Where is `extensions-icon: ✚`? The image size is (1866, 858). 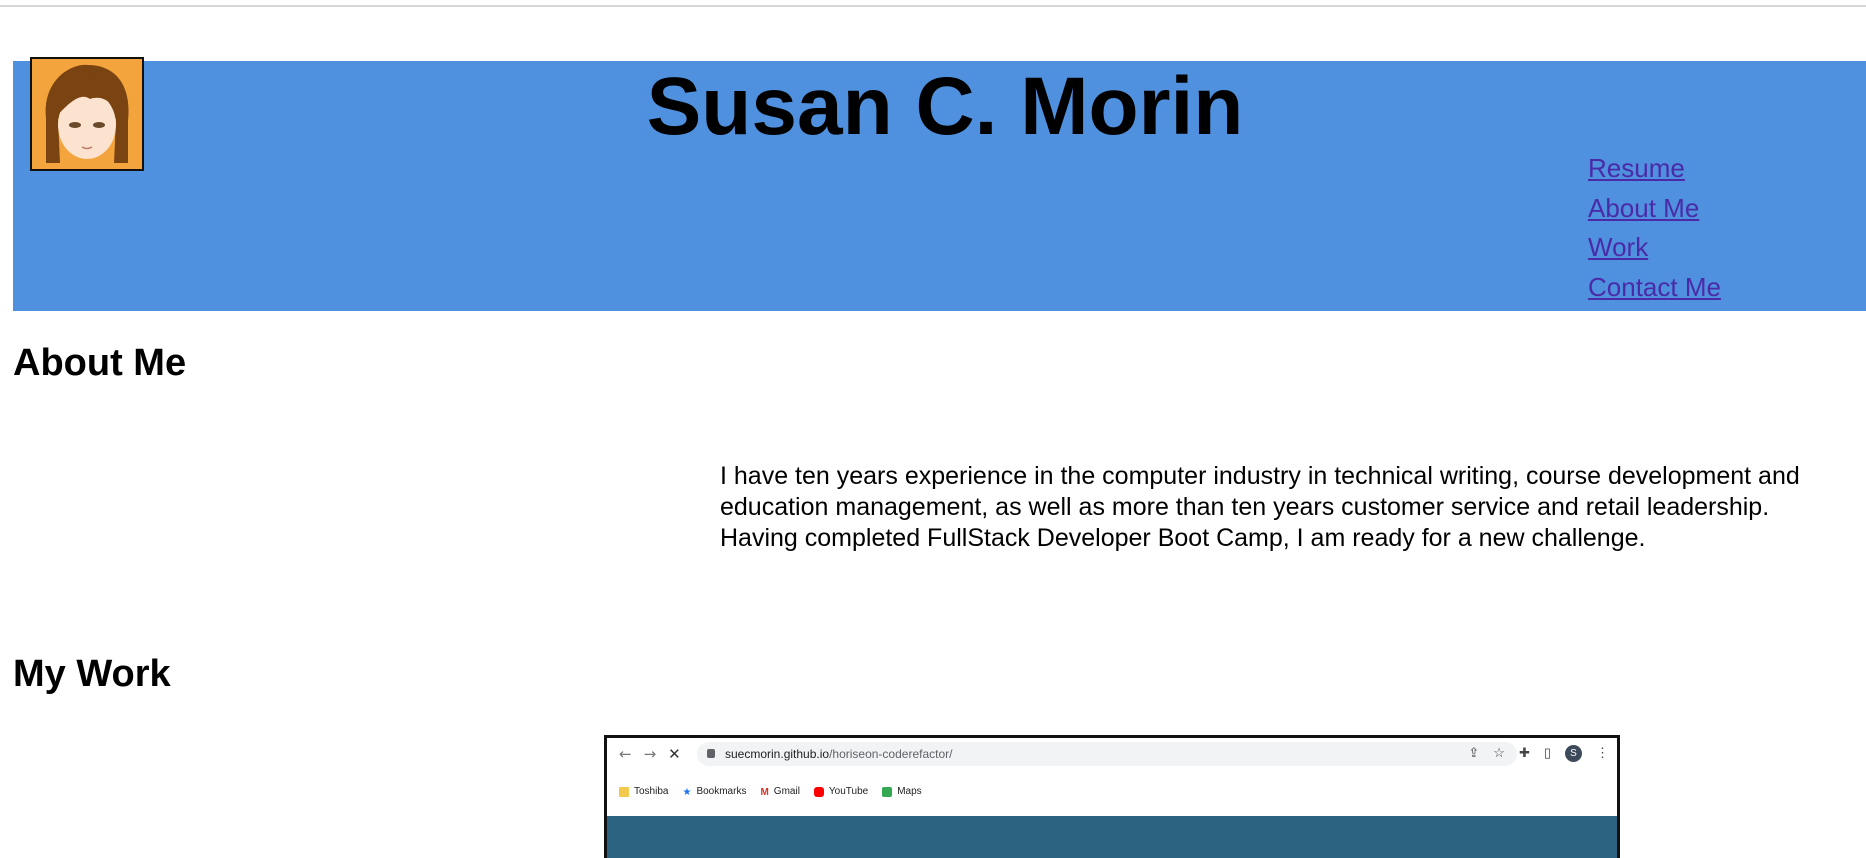 extensions-icon: ✚ is located at coordinates (1524, 752).